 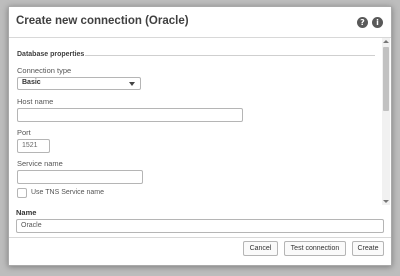 What do you see at coordinates (130, 115) in the screenshot?
I see `host-name-input` at bounding box center [130, 115].